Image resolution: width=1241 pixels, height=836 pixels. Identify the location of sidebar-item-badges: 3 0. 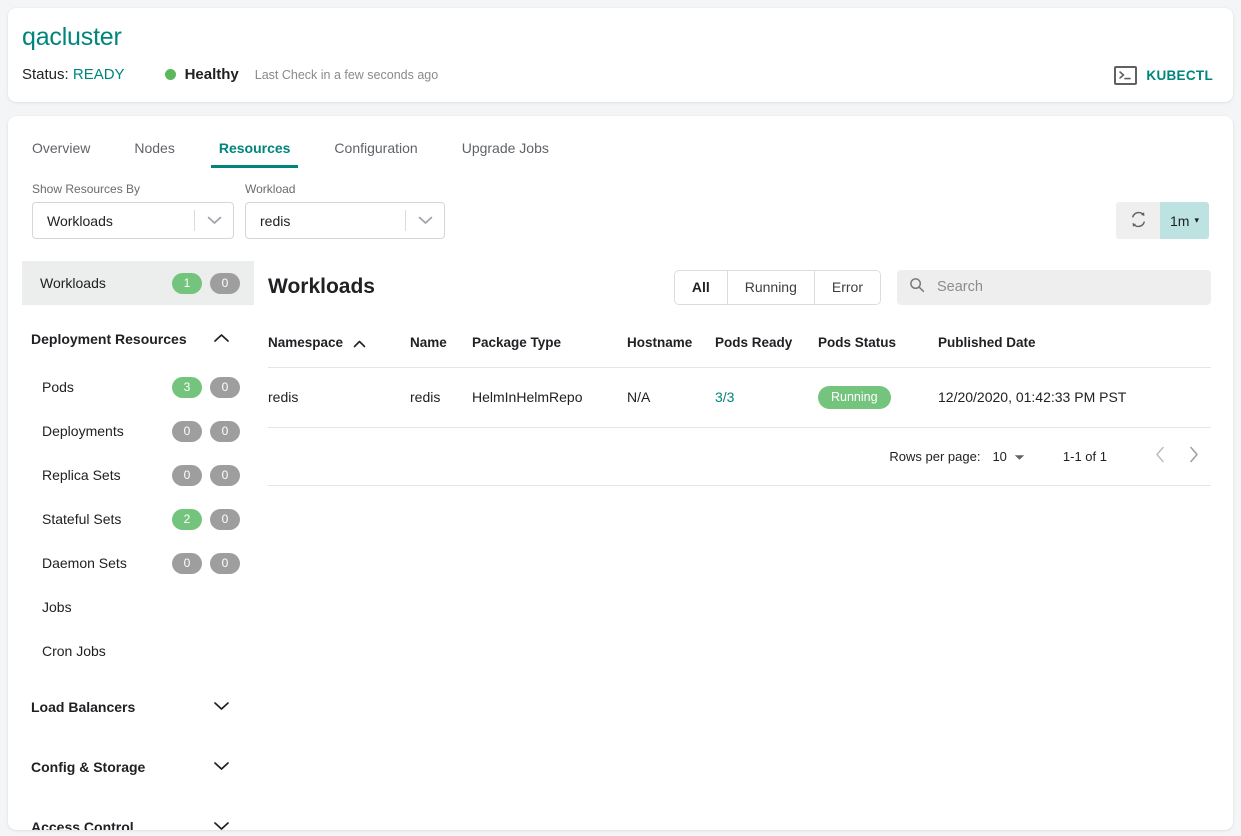
(202, 387).